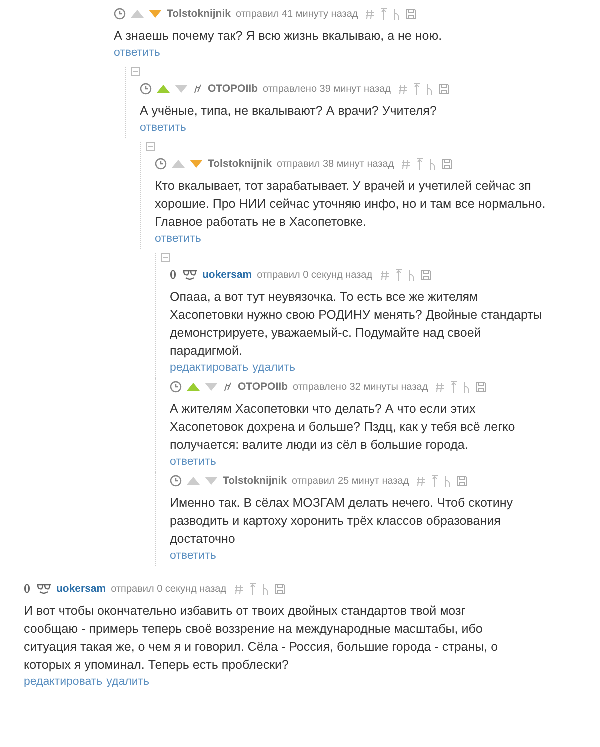  Describe the element at coordinates (262, 638) in the screenshot. I see `comment-text: И вот чтобы окончательно избавить от твоих двойных стандартов твой мозг сообщаю - примерь теперь своё воззрение на международные масштабы, ибо ситуация такая же, о чем я и говорил. Сёла - Россия, большие города - страны, о которых я упоминал. Теперь есть проблески?` at that location.